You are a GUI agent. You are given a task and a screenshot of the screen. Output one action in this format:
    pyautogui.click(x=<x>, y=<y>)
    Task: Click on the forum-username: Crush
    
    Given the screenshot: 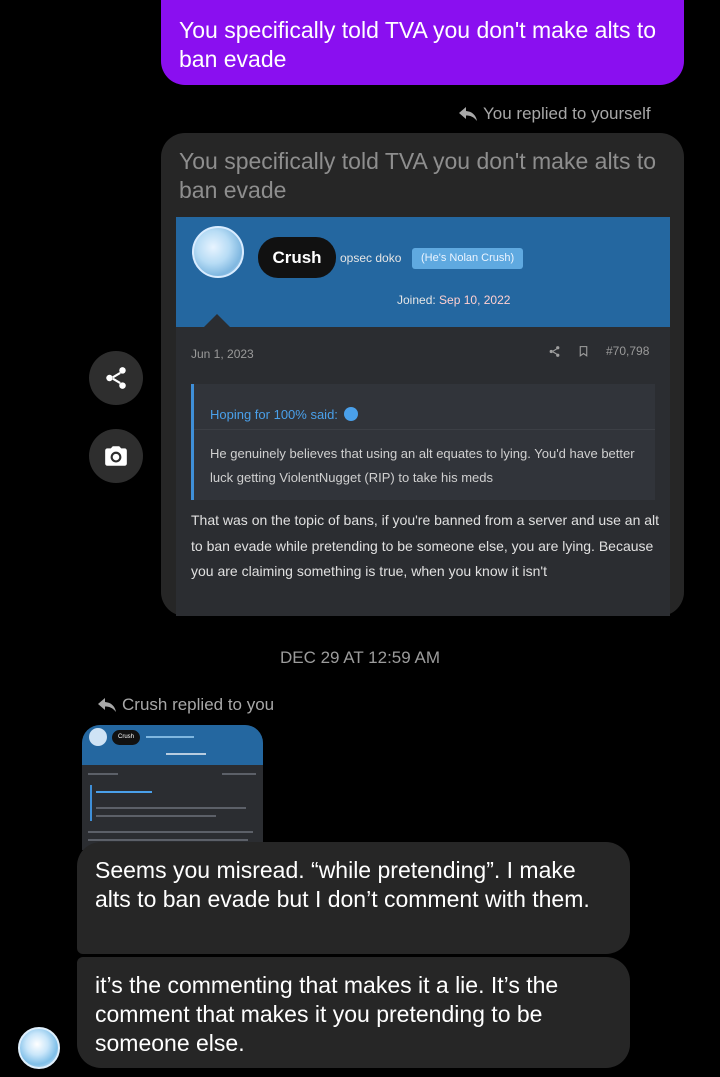 What is the action you would take?
    pyautogui.click(x=297, y=257)
    